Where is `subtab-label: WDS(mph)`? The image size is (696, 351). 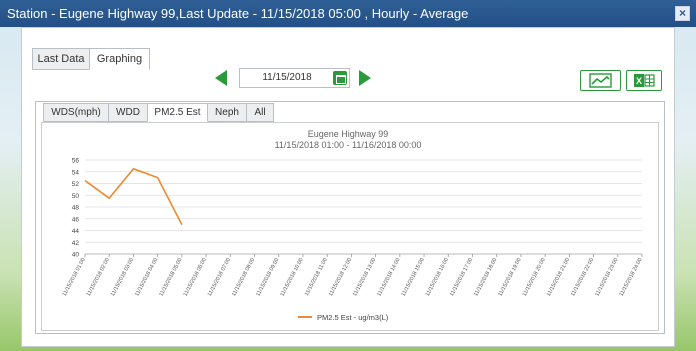 subtab-label: WDS(mph) is located at coordinates (76, 112).